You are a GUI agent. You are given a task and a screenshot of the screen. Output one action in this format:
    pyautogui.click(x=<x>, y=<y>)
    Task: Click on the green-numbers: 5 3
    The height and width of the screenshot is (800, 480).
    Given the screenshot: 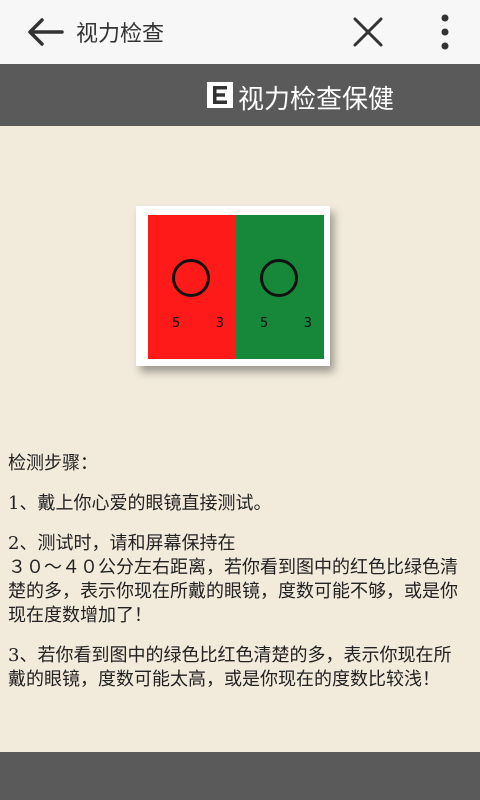 What is the action you would take?
    pyautogui.click(x=286, y=323)
    